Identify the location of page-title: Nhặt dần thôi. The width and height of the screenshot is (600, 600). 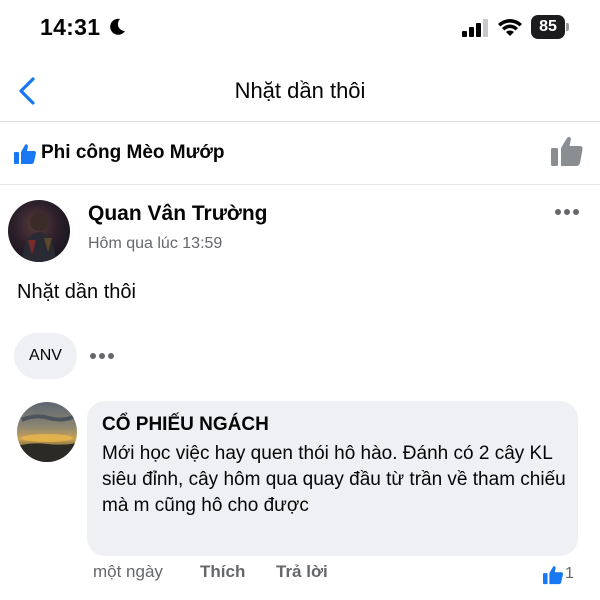
(300, 90).